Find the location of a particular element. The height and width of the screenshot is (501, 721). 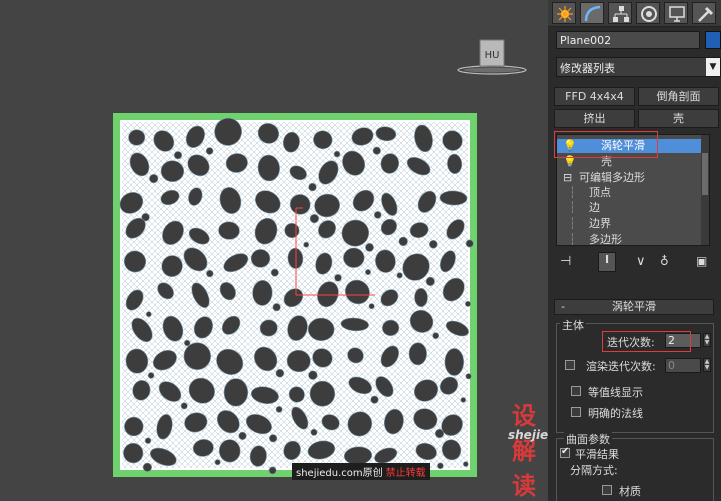

watermark-no-repost: 禁止转载 is located at coordinates (405, 473).